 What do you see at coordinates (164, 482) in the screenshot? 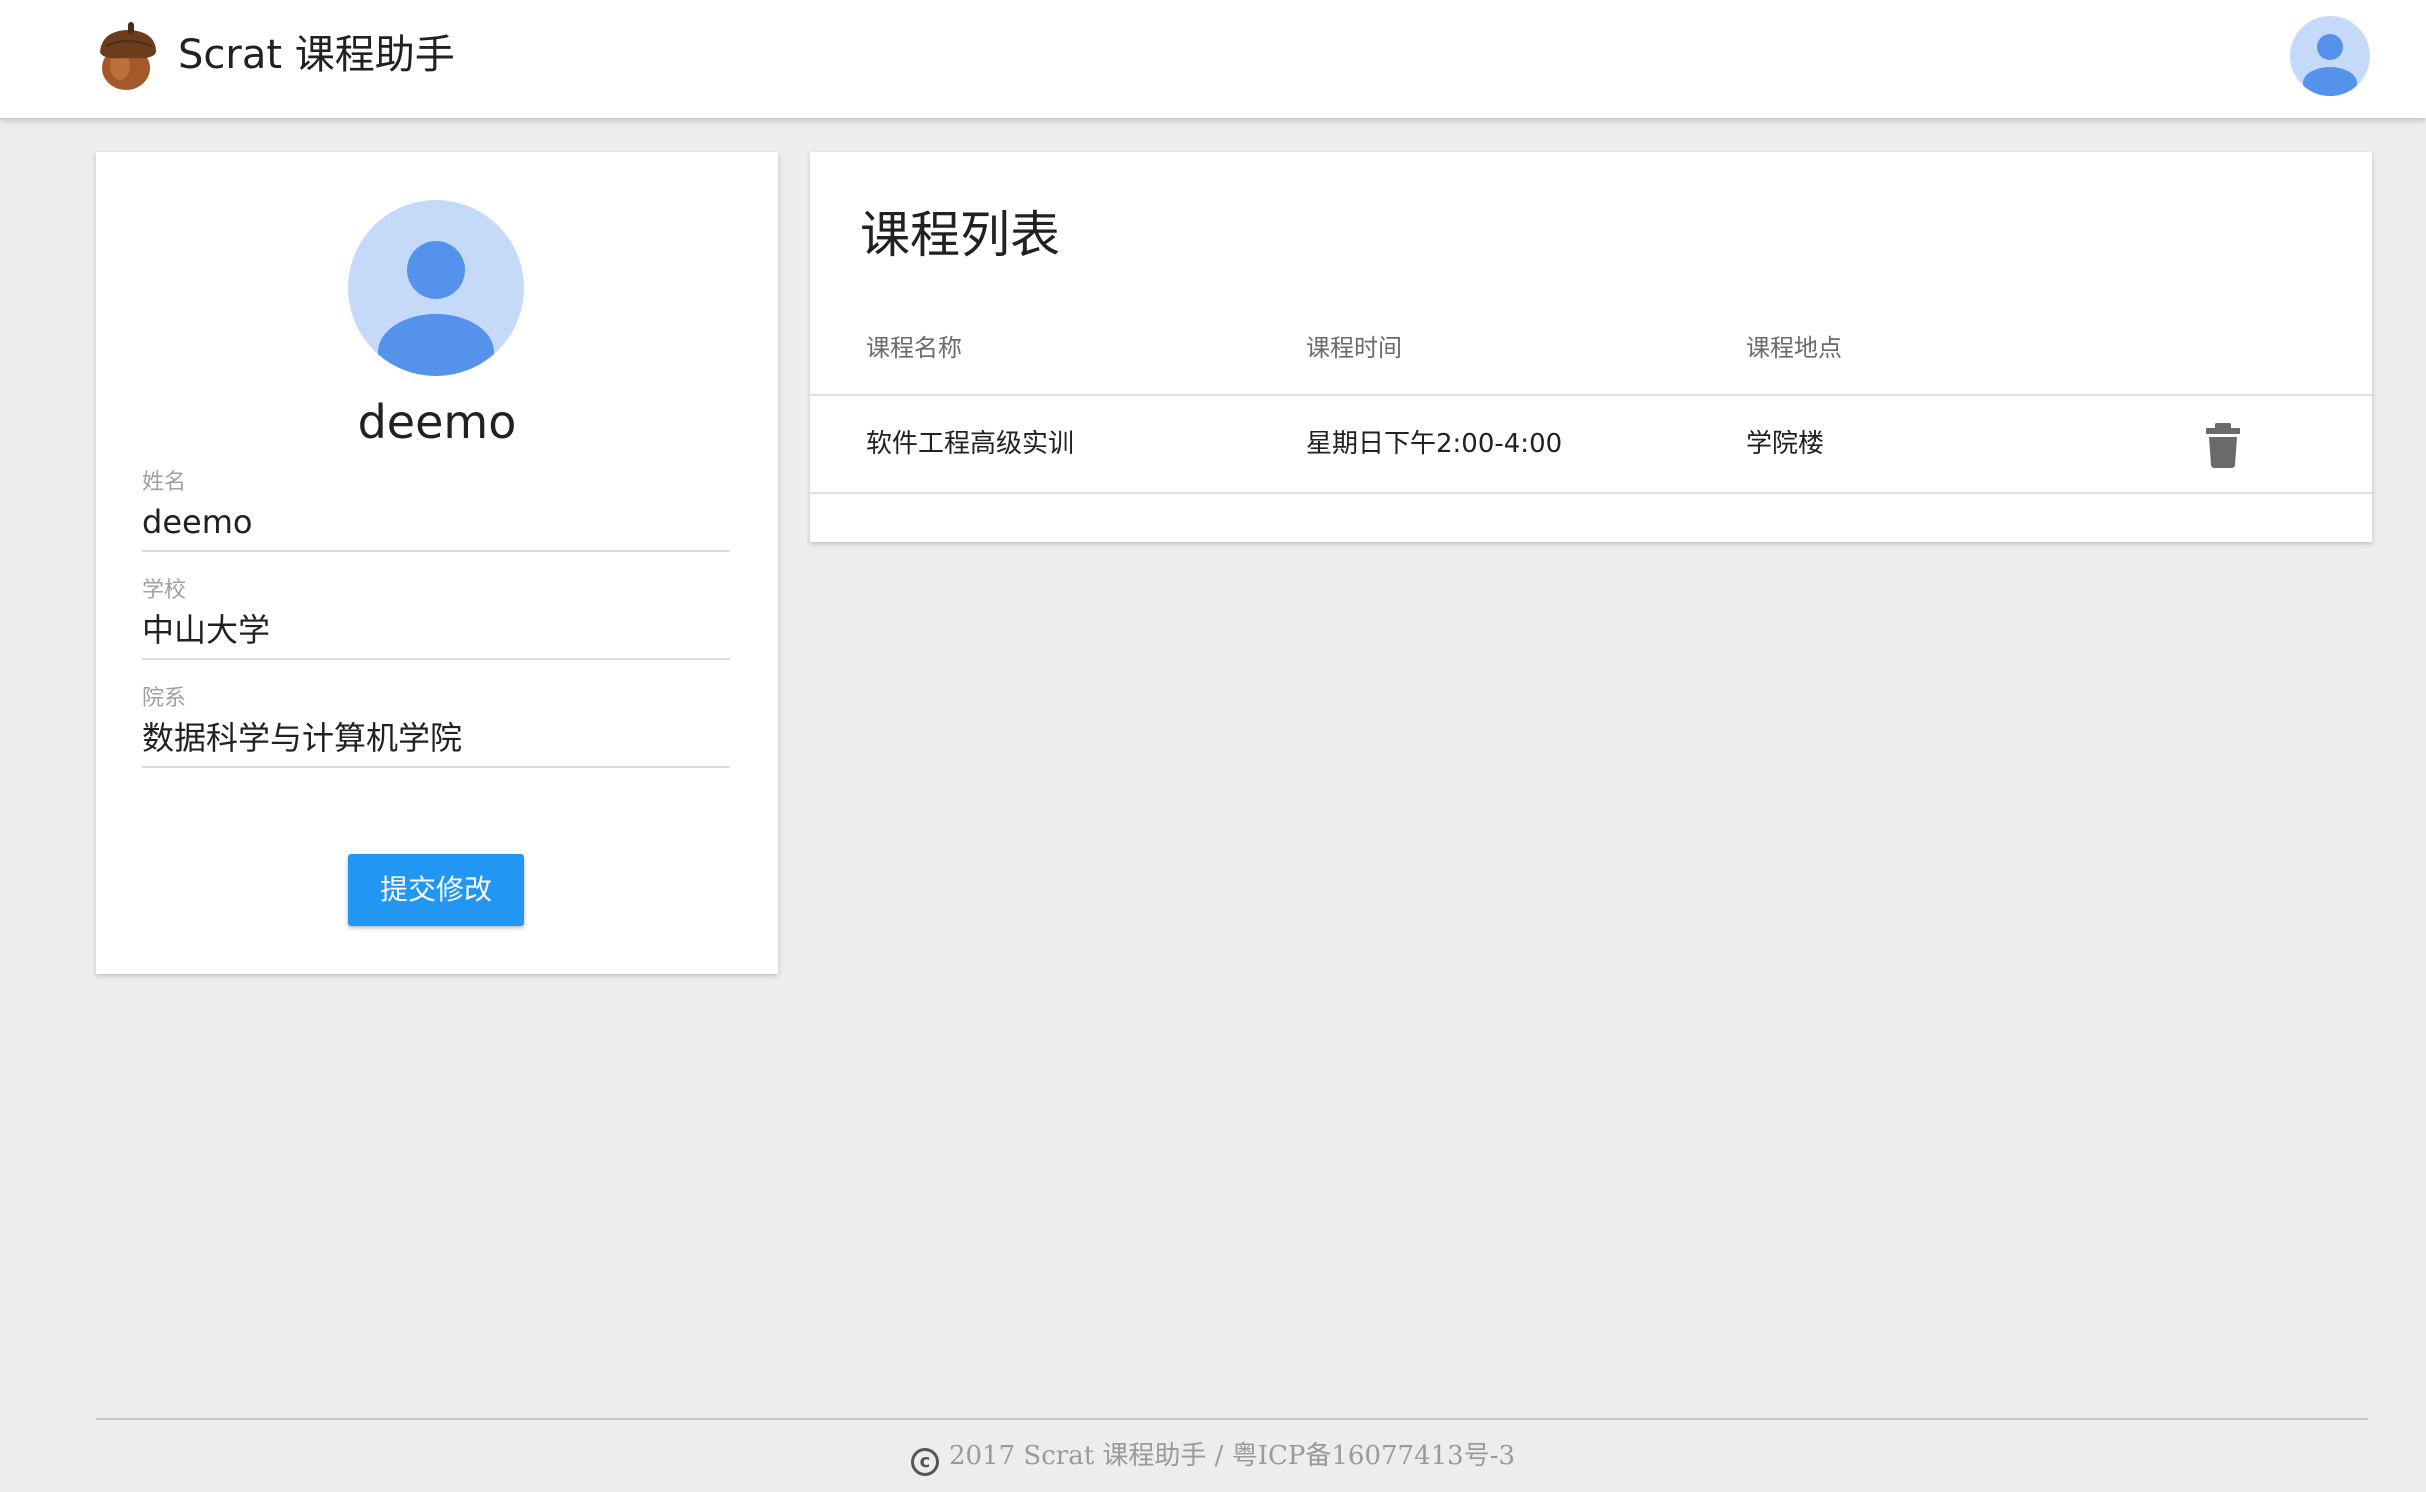
I see `name-label: 姓名` at bounding box center [164, 482].